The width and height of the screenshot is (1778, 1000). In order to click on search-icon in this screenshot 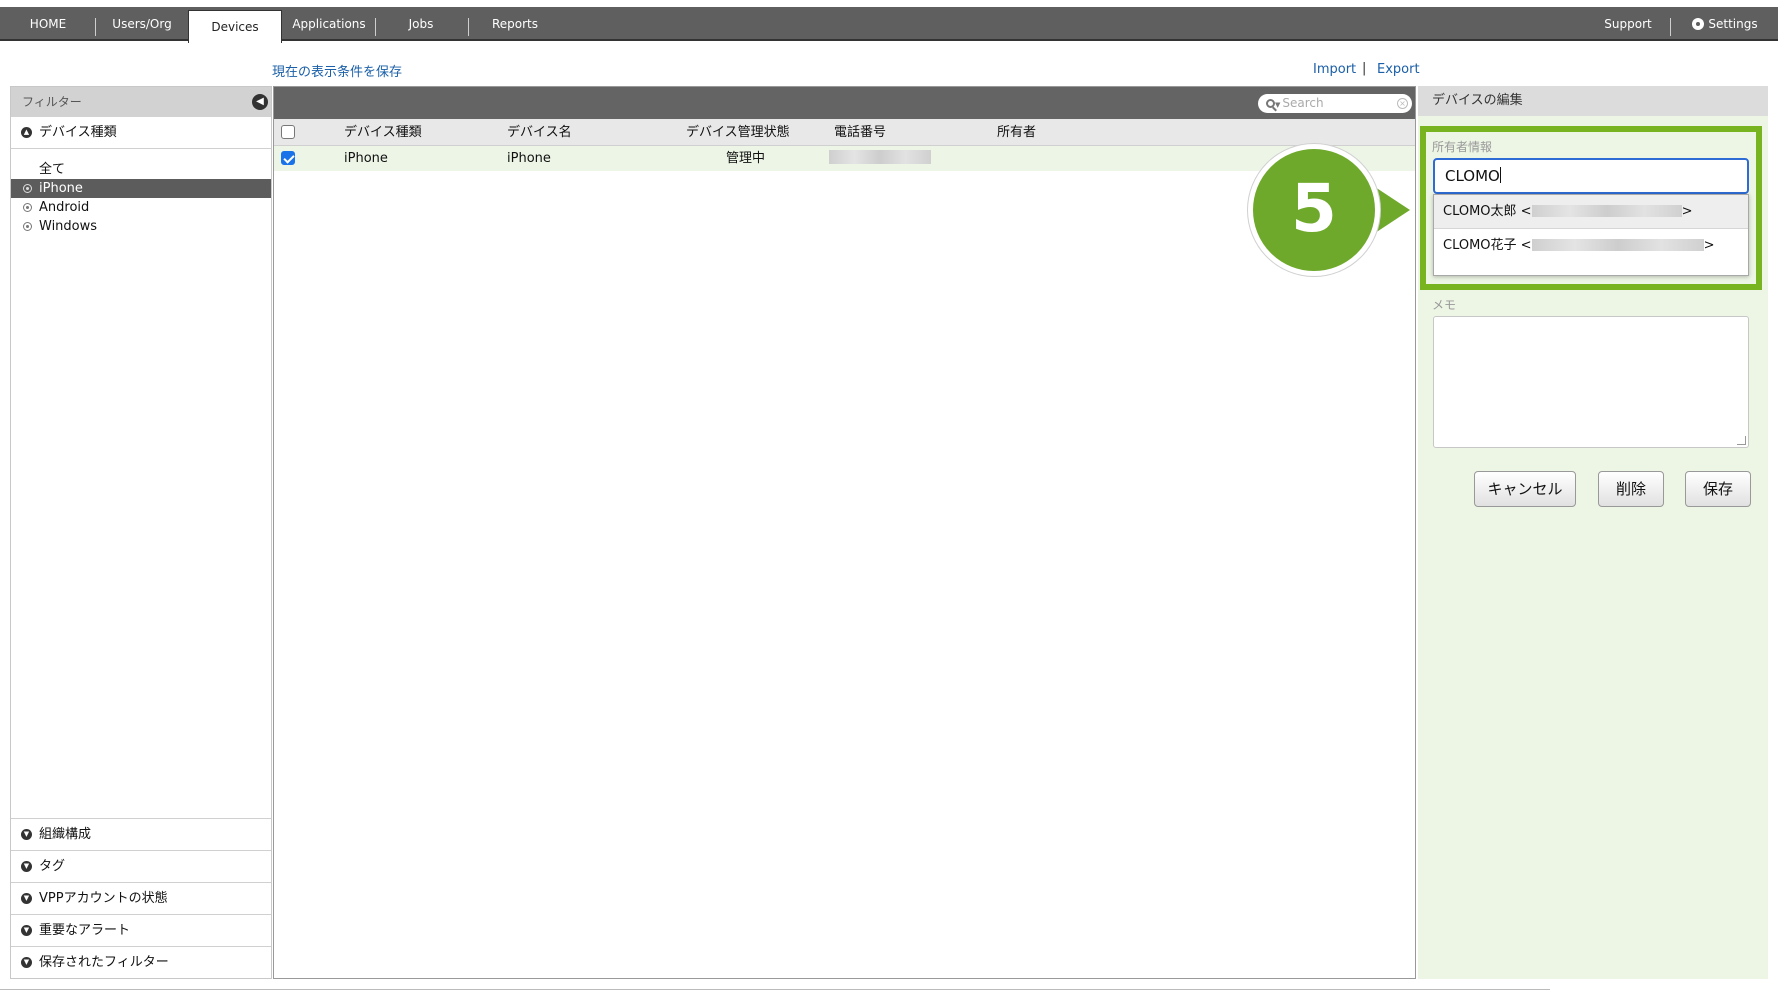, I will do `click(1270, 103)`.